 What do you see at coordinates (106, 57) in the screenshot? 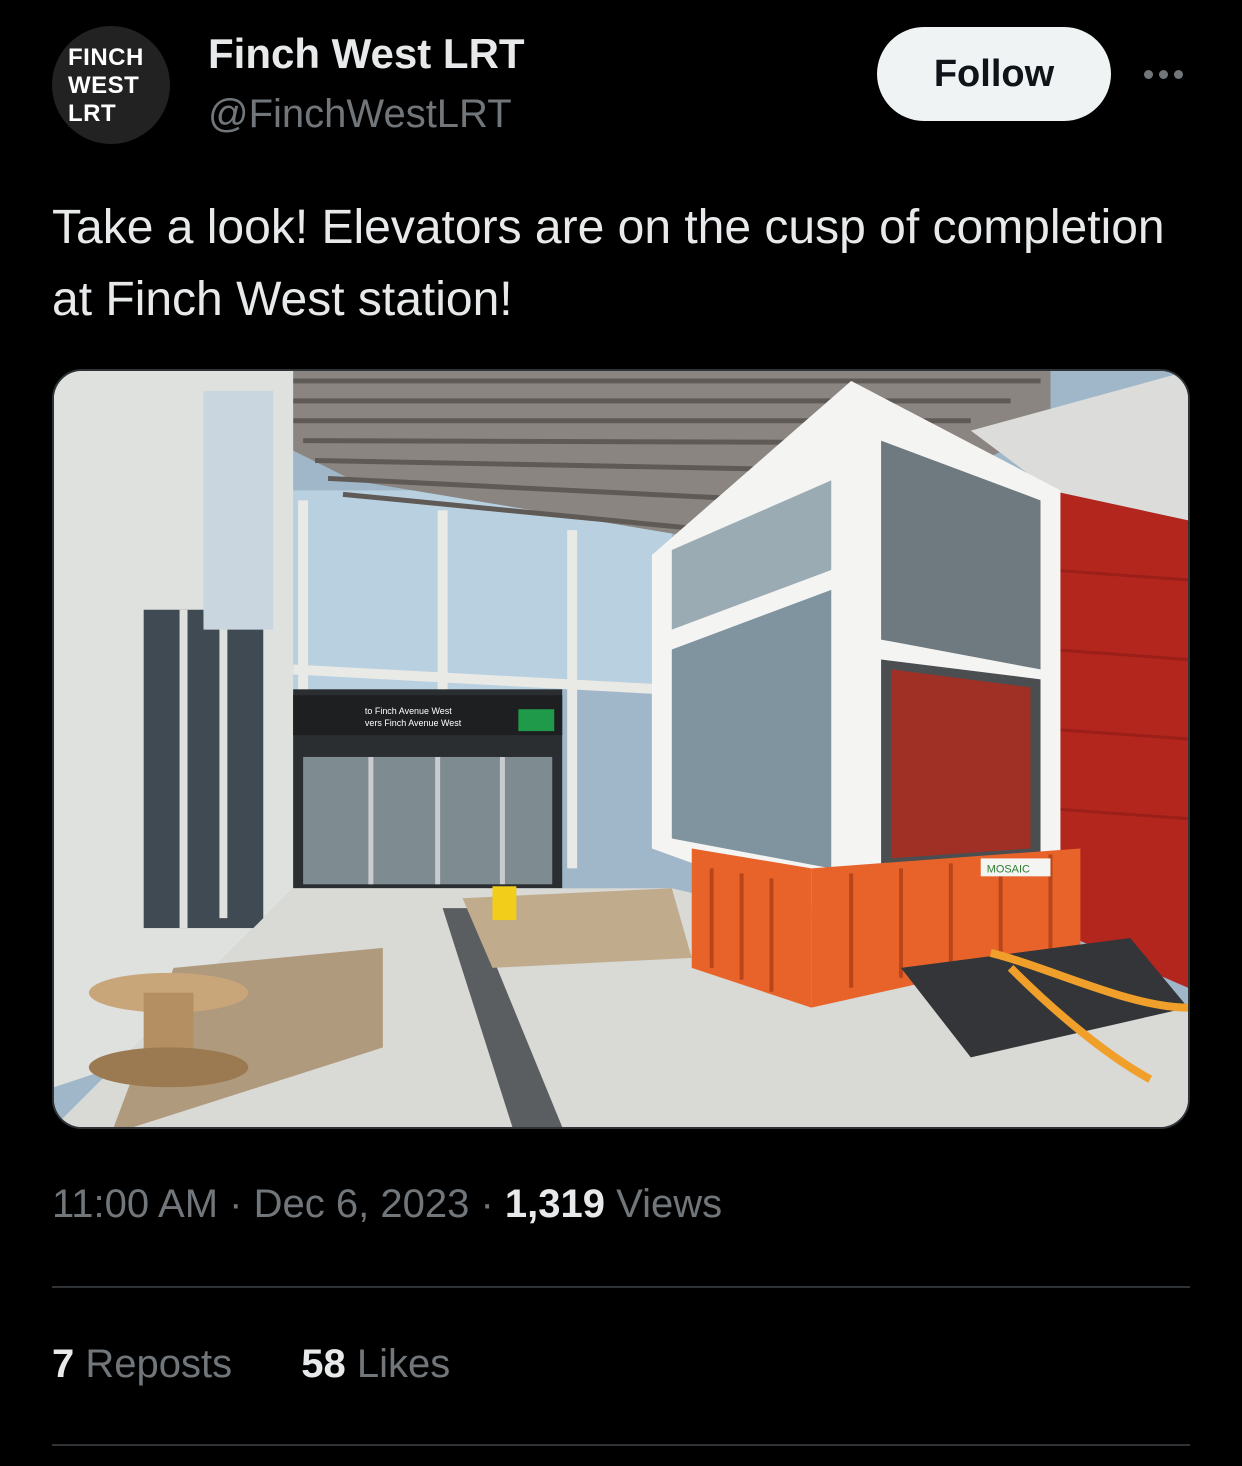
I see `avatar-line: FINCH` at bounding box center [106, 57].